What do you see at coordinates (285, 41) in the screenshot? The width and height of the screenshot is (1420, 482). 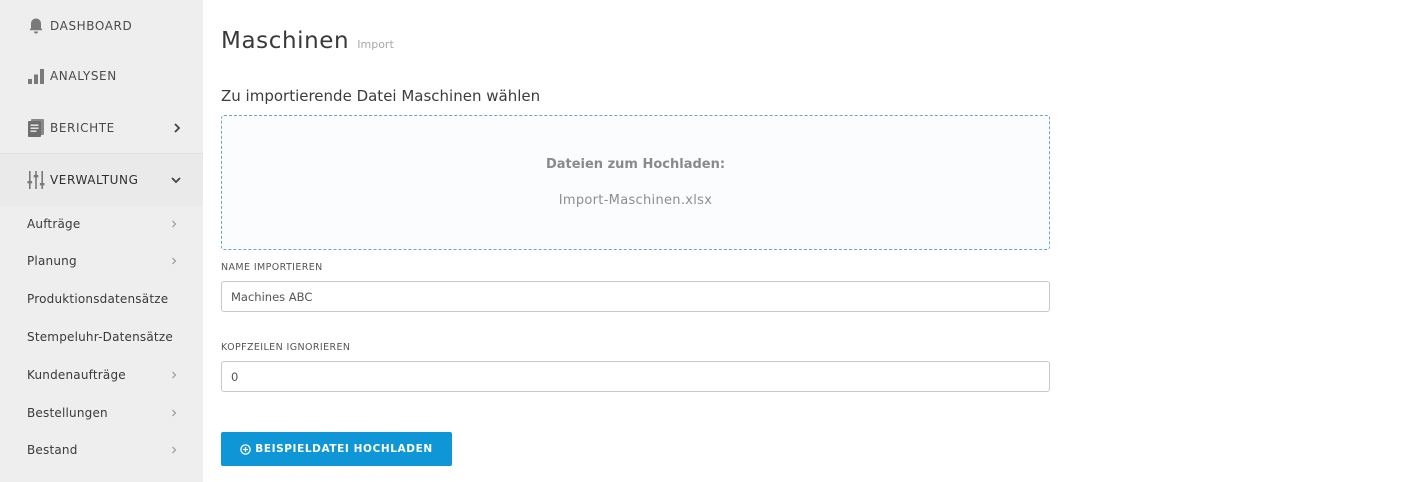 I see `page-title: Maschinen` at bounding box center [285, 41].